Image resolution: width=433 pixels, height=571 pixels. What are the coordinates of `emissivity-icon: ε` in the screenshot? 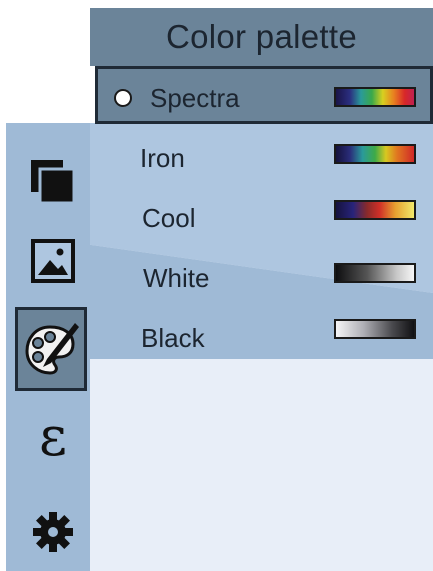 It's located at (53, 436).